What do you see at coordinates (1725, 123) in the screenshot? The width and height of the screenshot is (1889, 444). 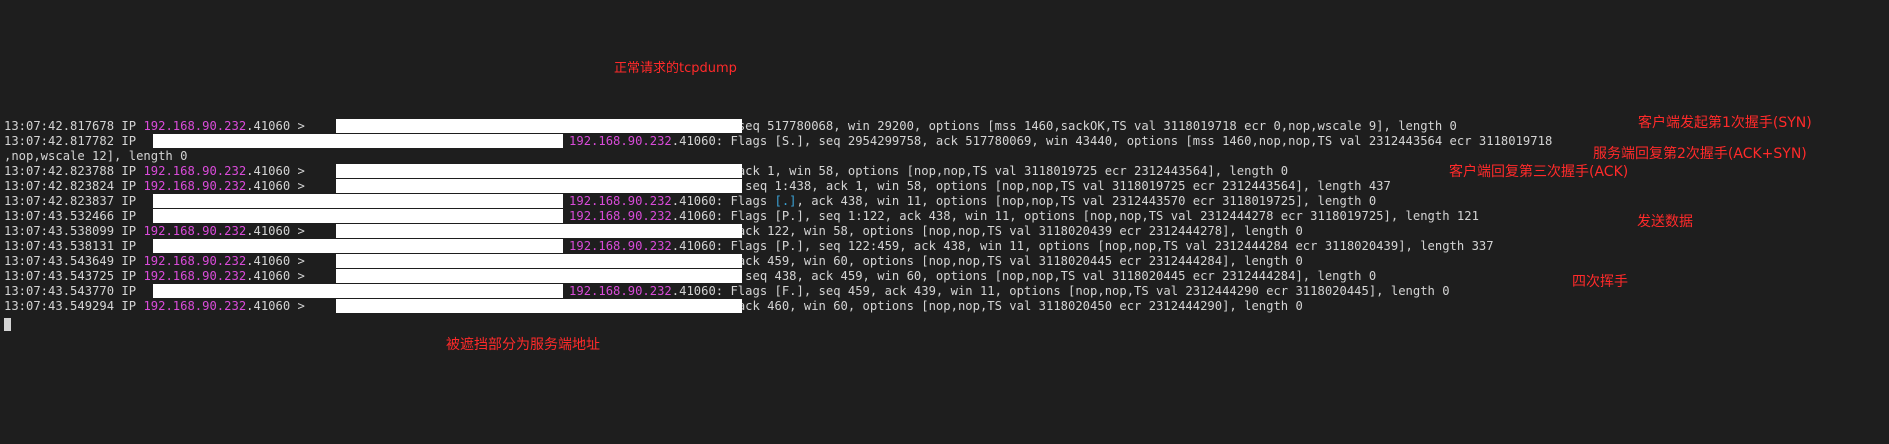 I see `annotation-syn: 客户端发起第1次握手(SYN)` at bounding box center [1725, 123].